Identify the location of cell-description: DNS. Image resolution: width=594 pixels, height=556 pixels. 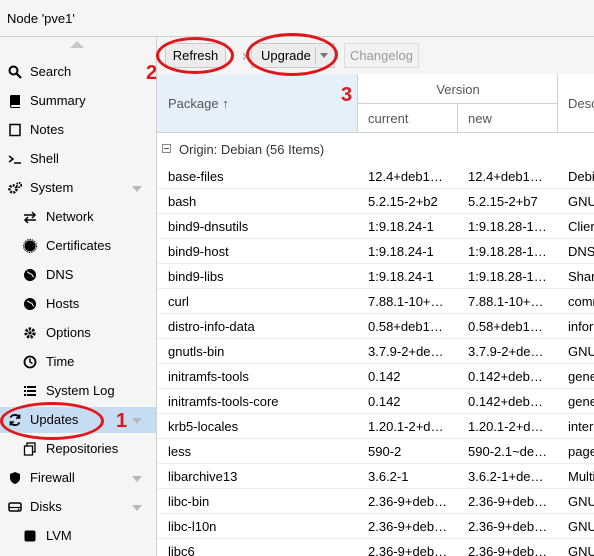
(581, 251).